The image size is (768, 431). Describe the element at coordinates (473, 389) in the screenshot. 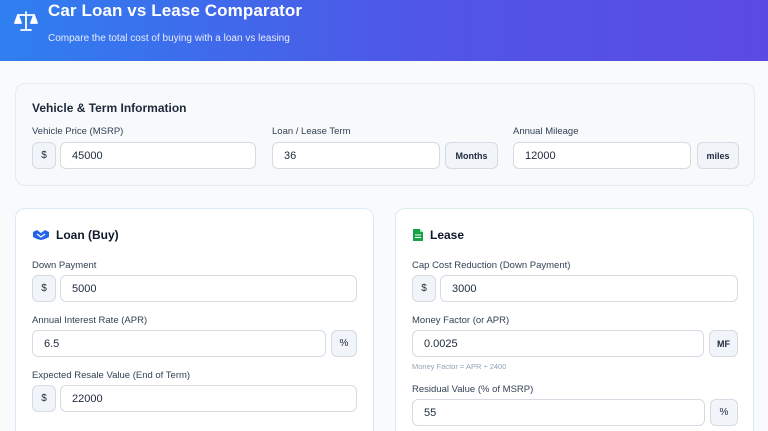

I see `lease-residual-label: Residual Value (% of MSRP)` at that location.